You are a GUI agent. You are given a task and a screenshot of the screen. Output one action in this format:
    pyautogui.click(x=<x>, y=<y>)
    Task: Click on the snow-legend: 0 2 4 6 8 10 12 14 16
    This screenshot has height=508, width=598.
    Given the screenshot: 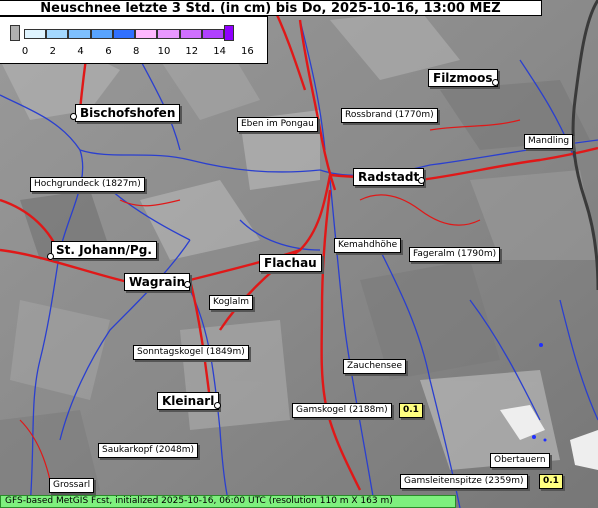 What is the action you would take?
    pyautogui.click(x=134, y=40)
    